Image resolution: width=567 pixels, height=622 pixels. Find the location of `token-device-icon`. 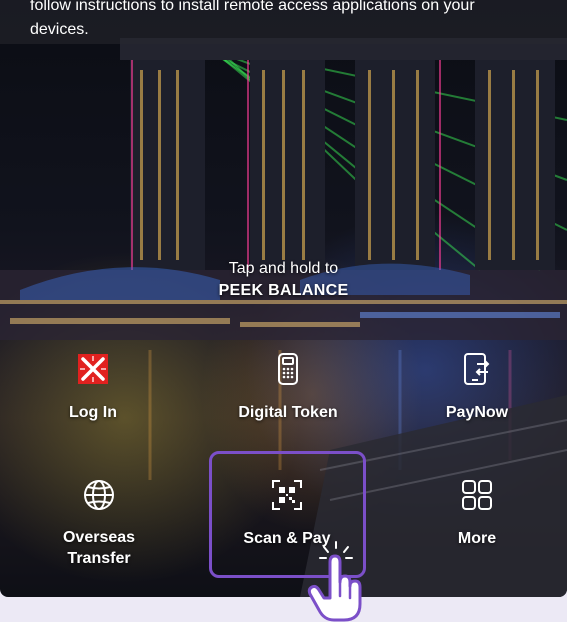

token-device-icon is located at coordinates (288, 369).